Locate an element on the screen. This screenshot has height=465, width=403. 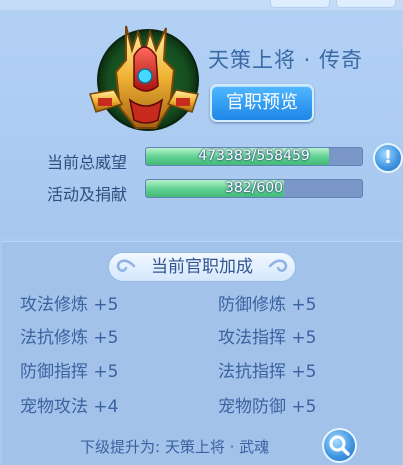
bonus-name: 法抗修炼 is located at coordinates (54, 338).